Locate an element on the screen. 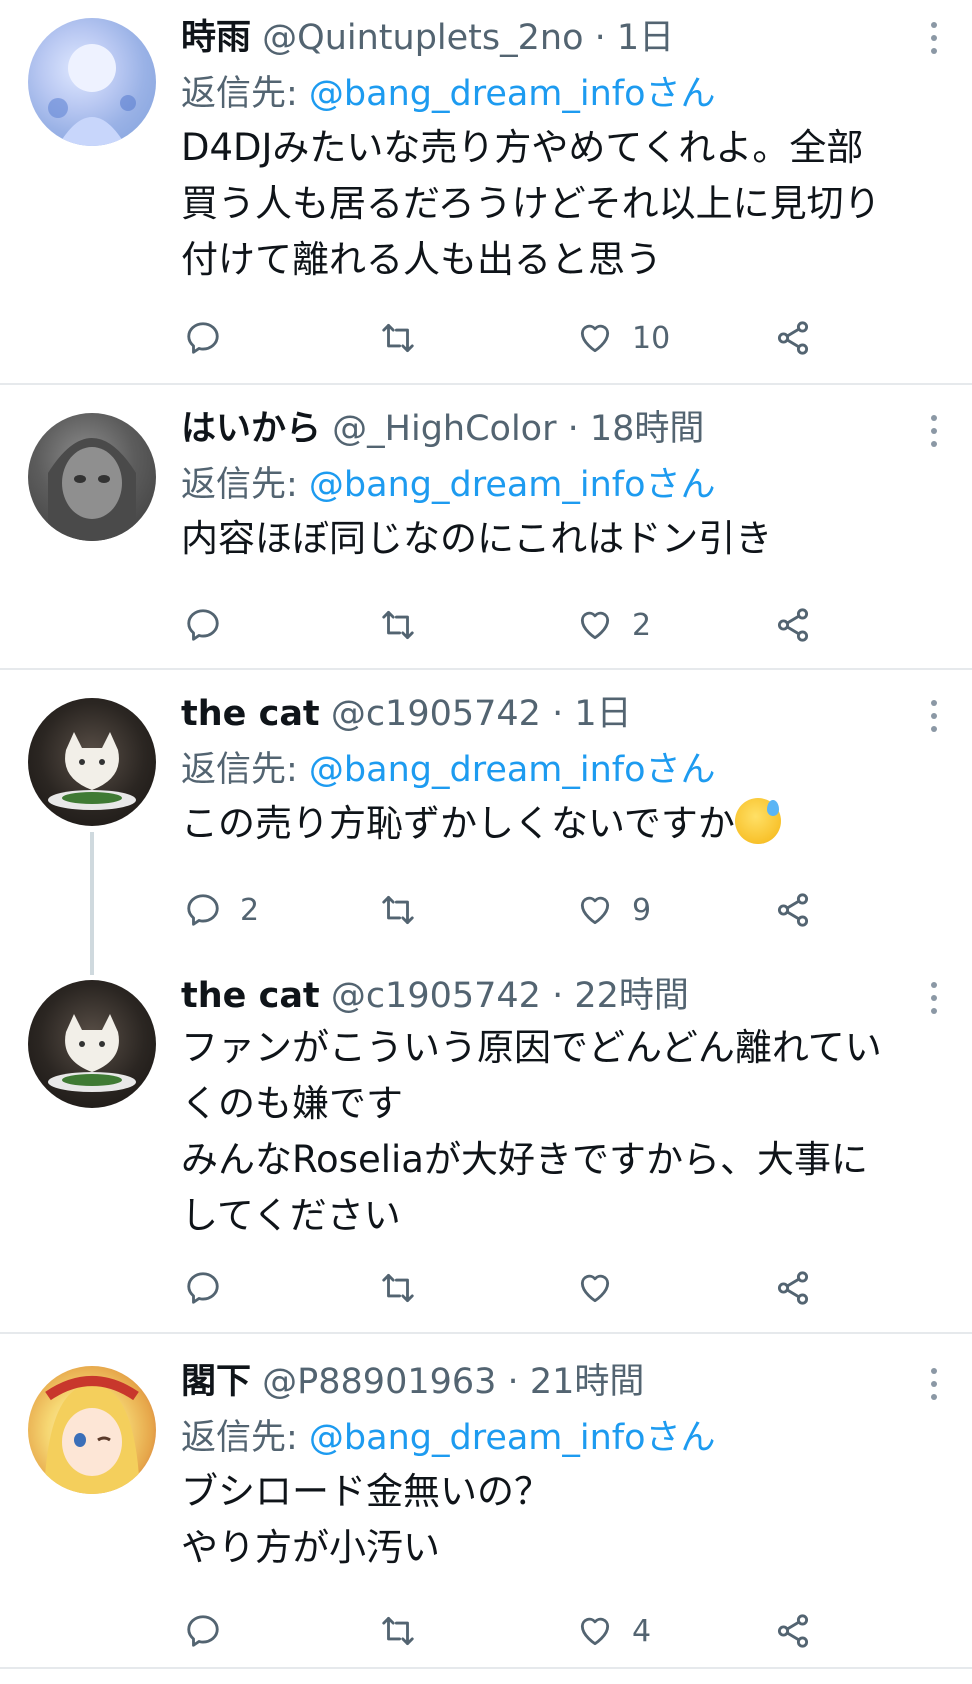 The image size is (972, 1684). tweet-text: この売り方恥ずかしくないですか is located at coordinates (566, 824).